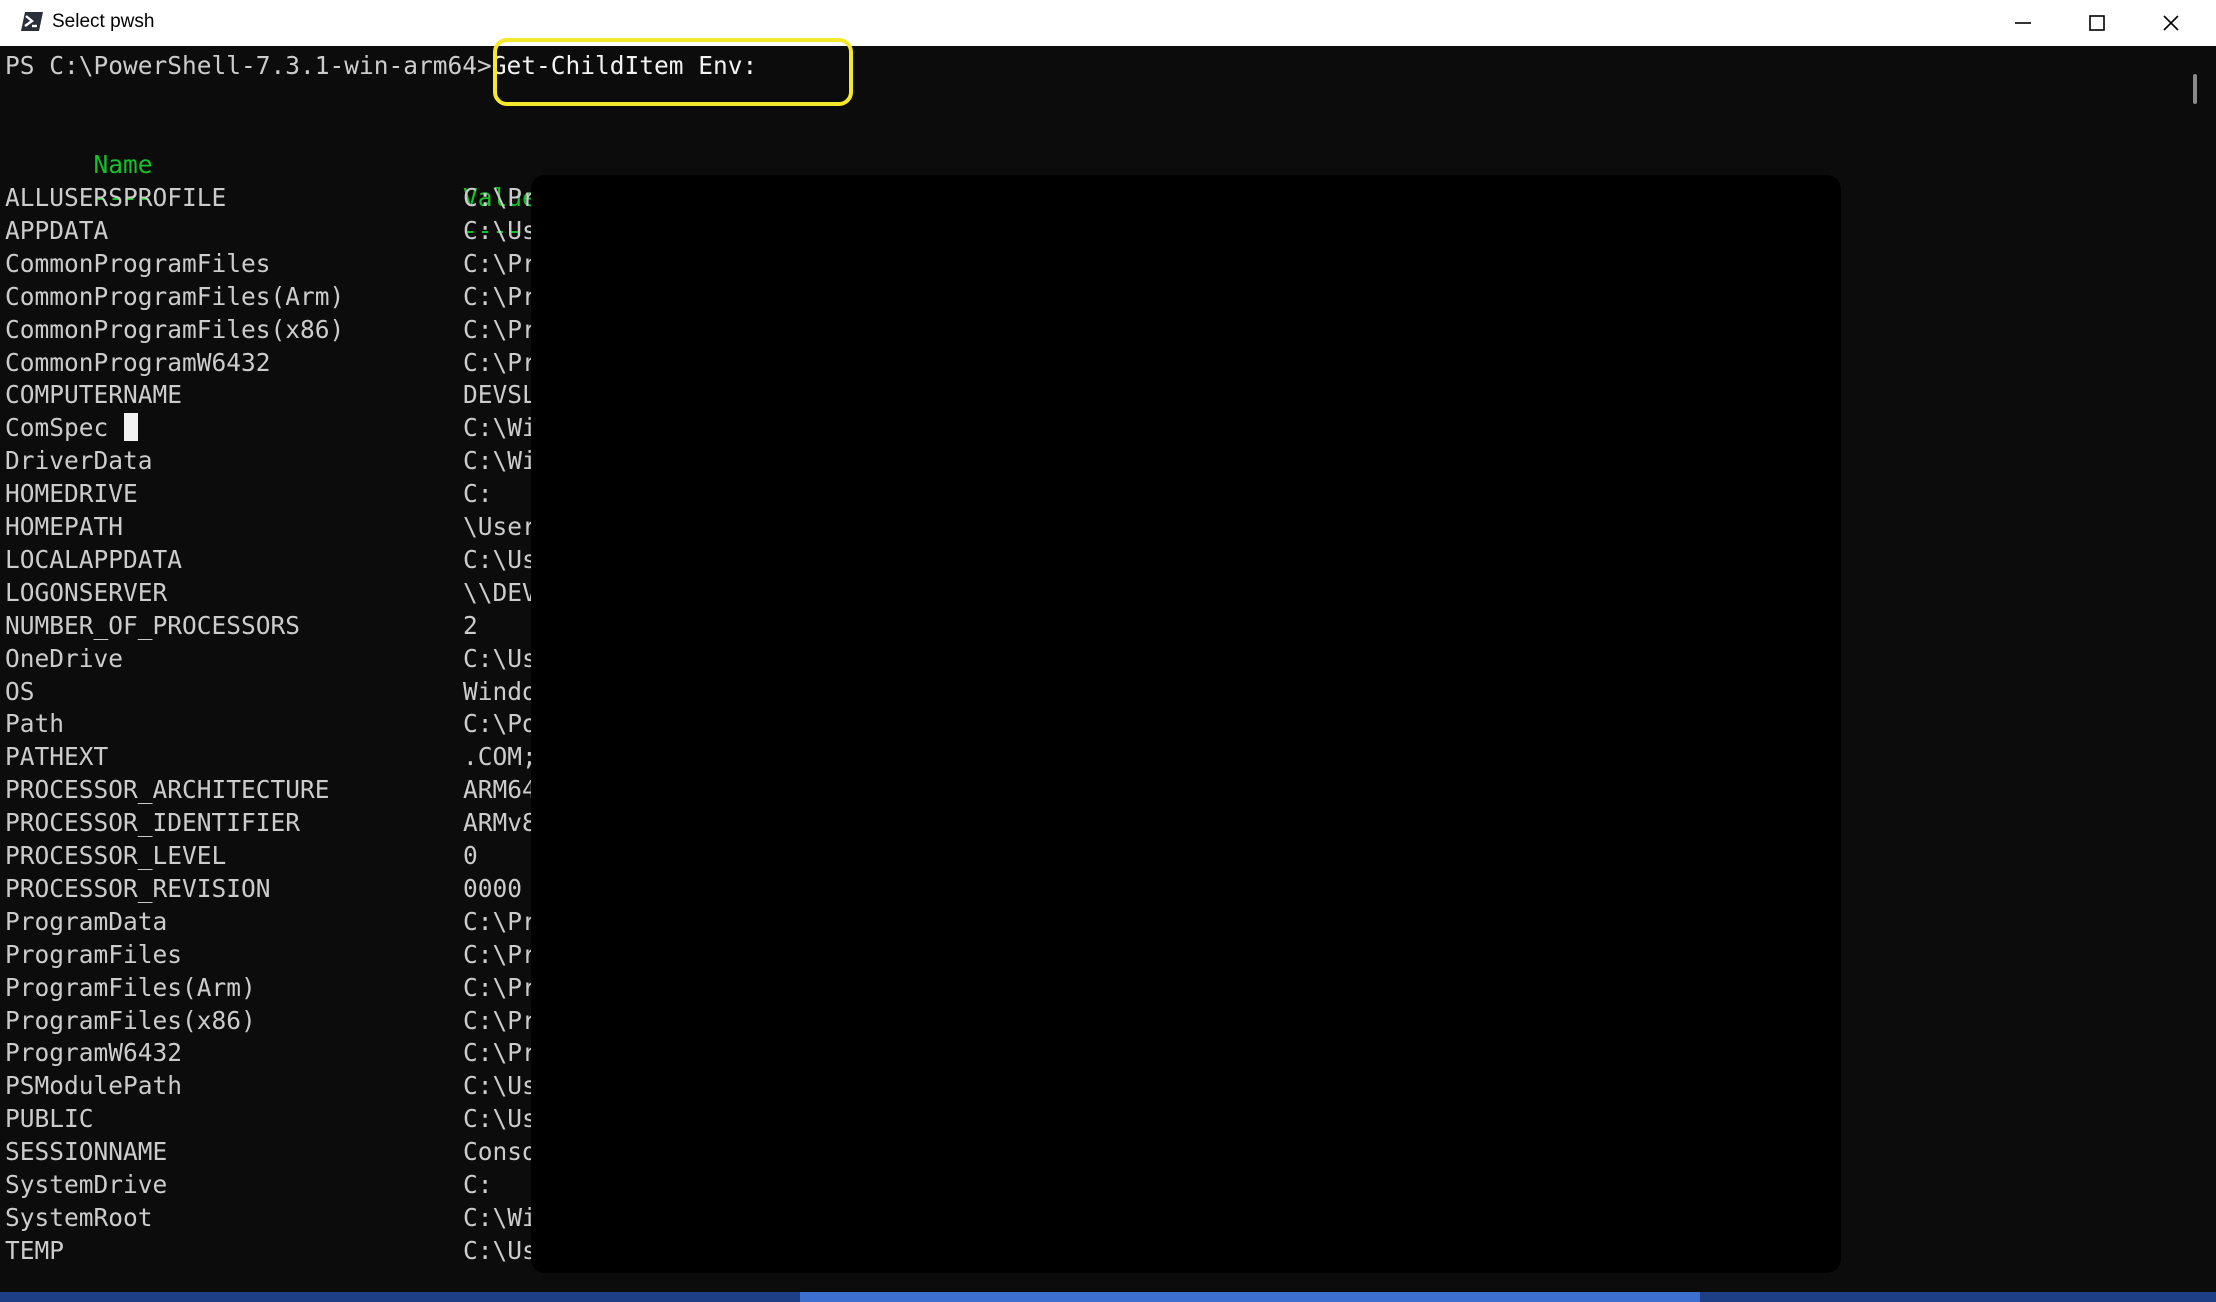 The image size is (2216, 1302). Describe the element at coordinates (94, 395) in the screenshot. I see `env-name: COMPUTERNAME` at that location.